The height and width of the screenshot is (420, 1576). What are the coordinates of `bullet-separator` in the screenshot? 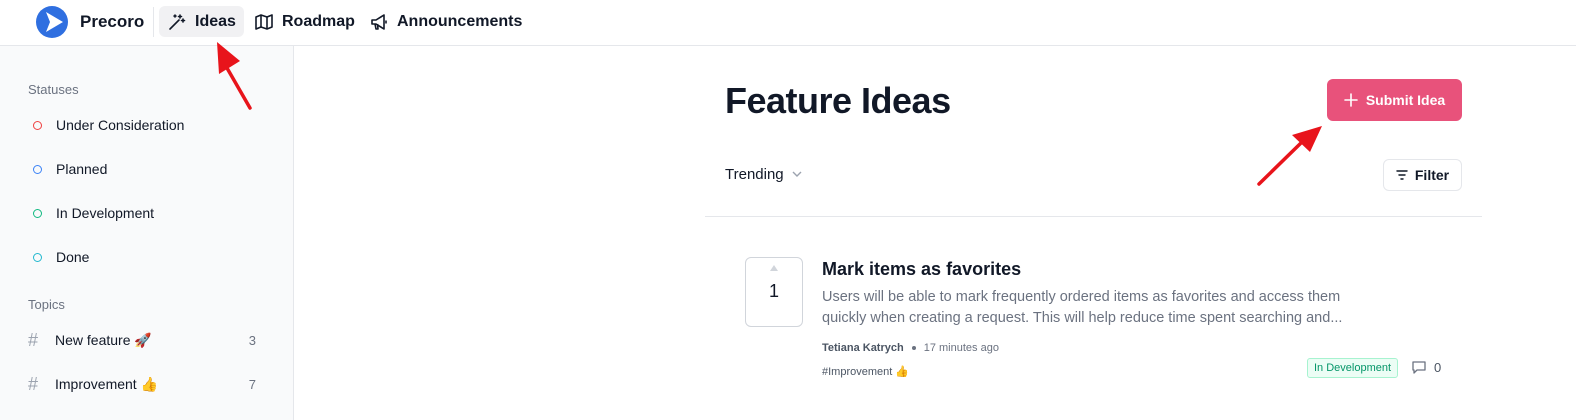 It's located at (913, 348).